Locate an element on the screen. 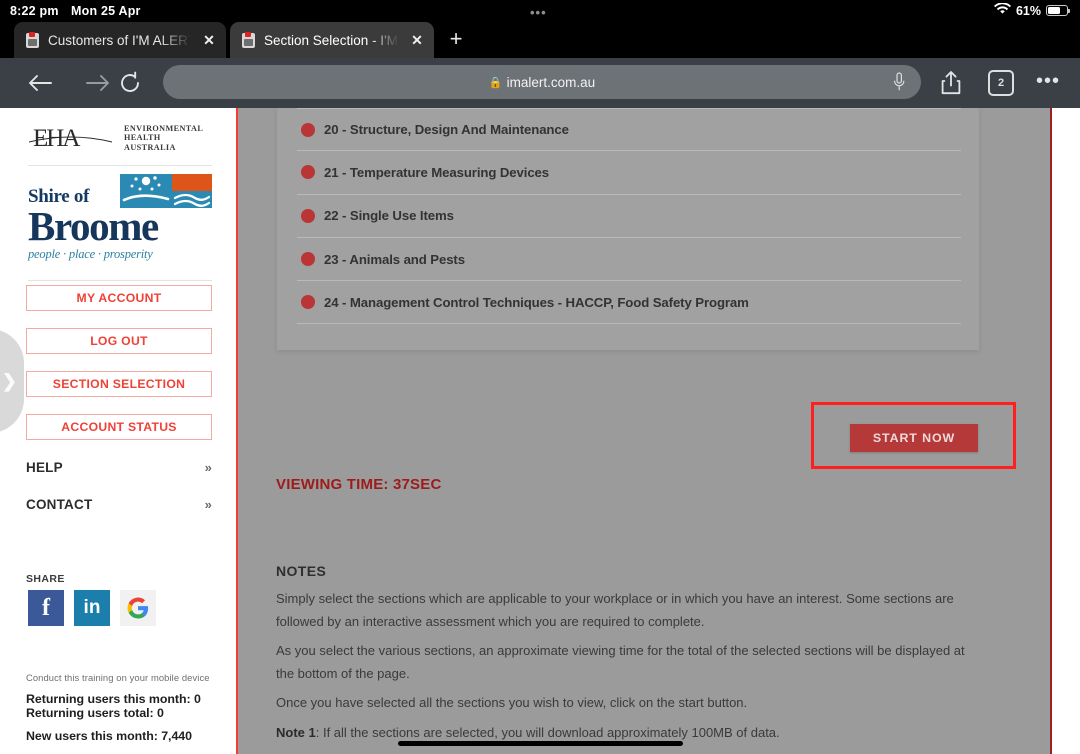  section-list-item: 20 - Structure, Design And Maintenance is located at coordinates (629, 130).